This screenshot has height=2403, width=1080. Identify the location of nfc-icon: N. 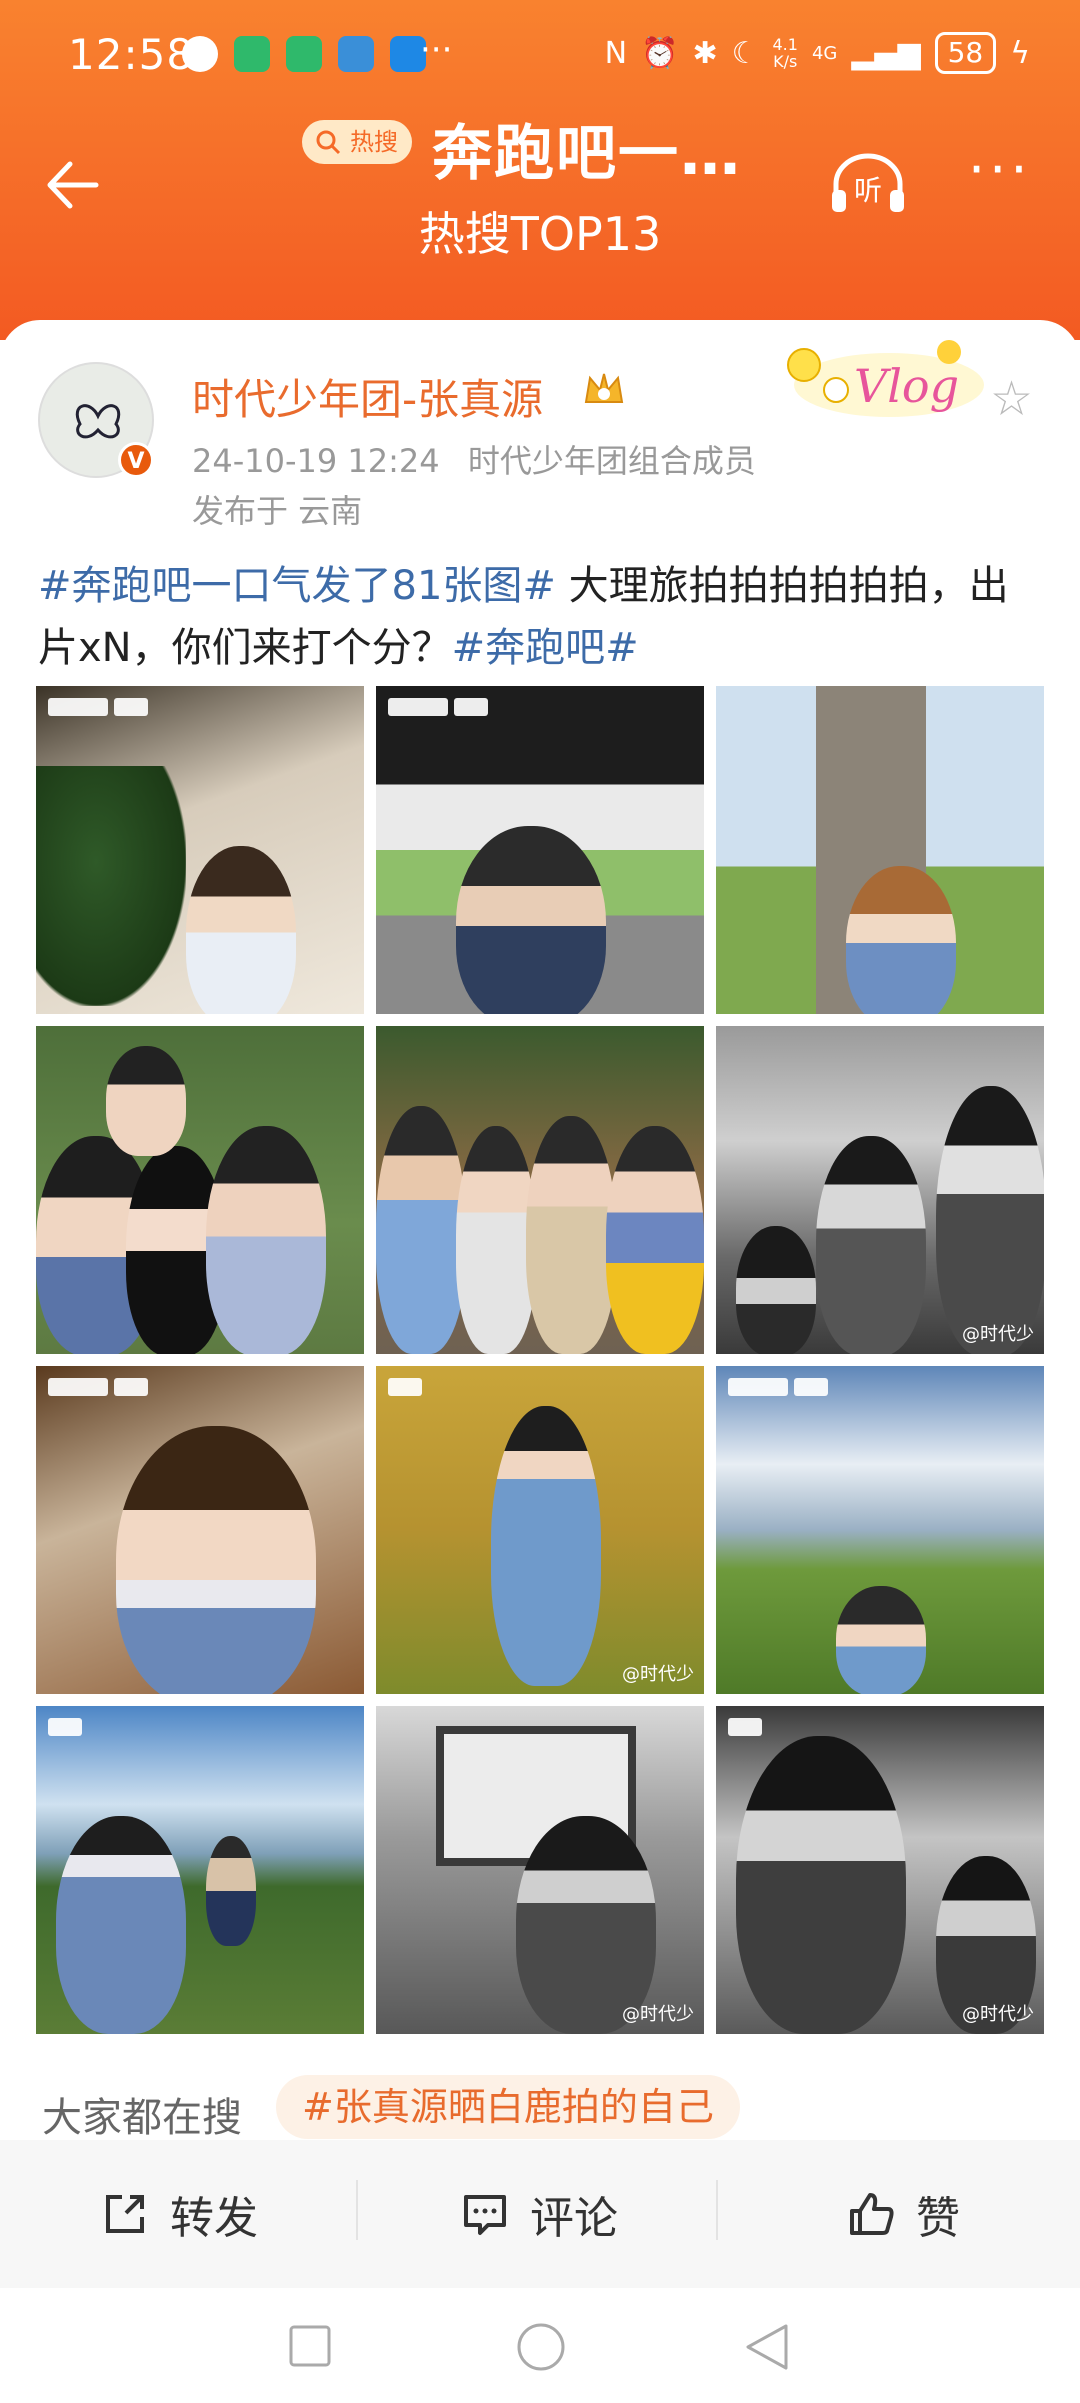
(616, 53).